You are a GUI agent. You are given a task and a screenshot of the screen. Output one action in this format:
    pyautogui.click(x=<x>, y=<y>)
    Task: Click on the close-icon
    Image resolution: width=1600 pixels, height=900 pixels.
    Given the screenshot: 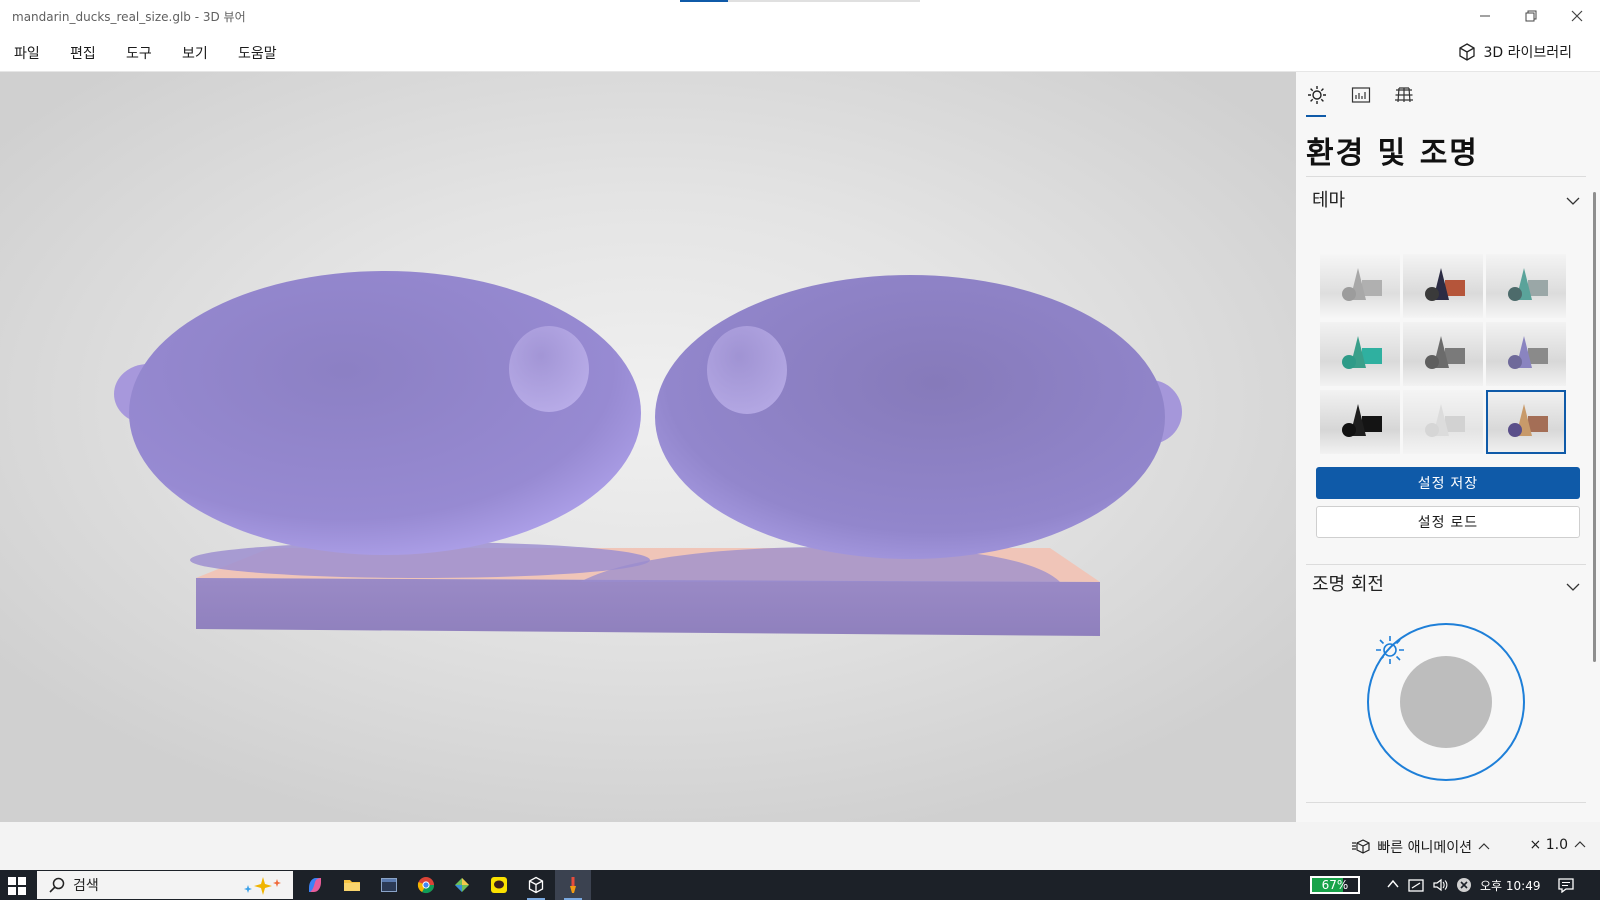 What is the action you would take?
    pyautogui.click(x=1577, y=16)
    